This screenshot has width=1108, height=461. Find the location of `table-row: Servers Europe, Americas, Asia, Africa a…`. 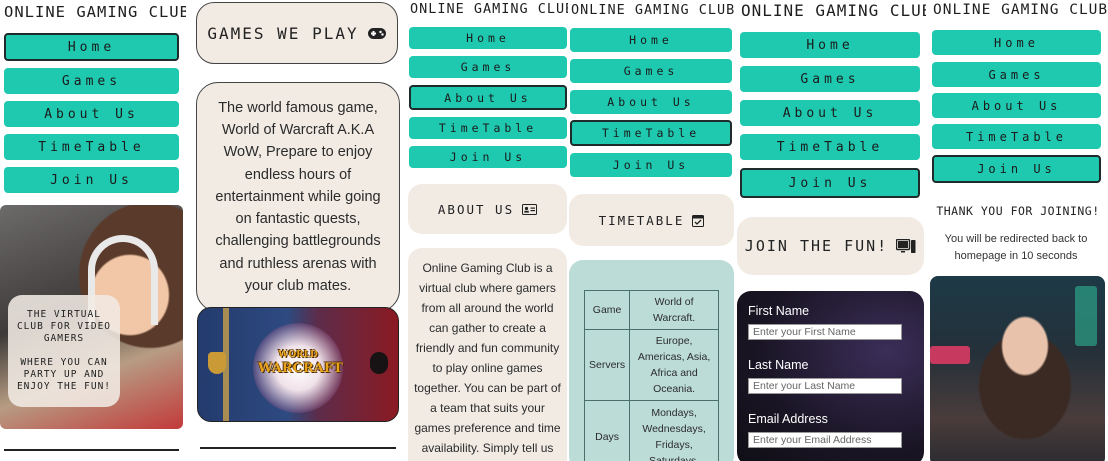

table-row: Servers Europe, Americas, Asia, Africa a… is located at coordinates (651, 365).